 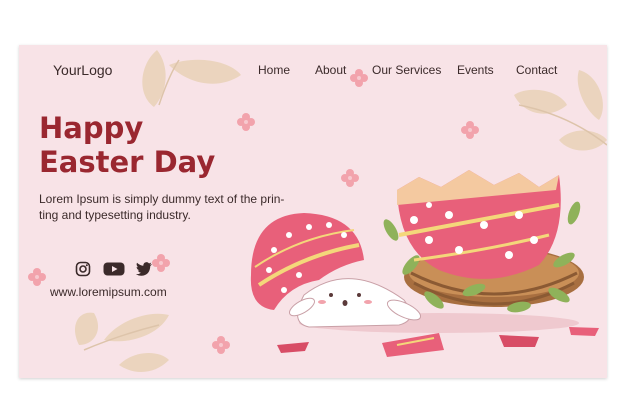 What do you see at coordinates (406, 70) in the screenshot?
I see `nav-our-services: Our Services` at bounding box center [406, 70].